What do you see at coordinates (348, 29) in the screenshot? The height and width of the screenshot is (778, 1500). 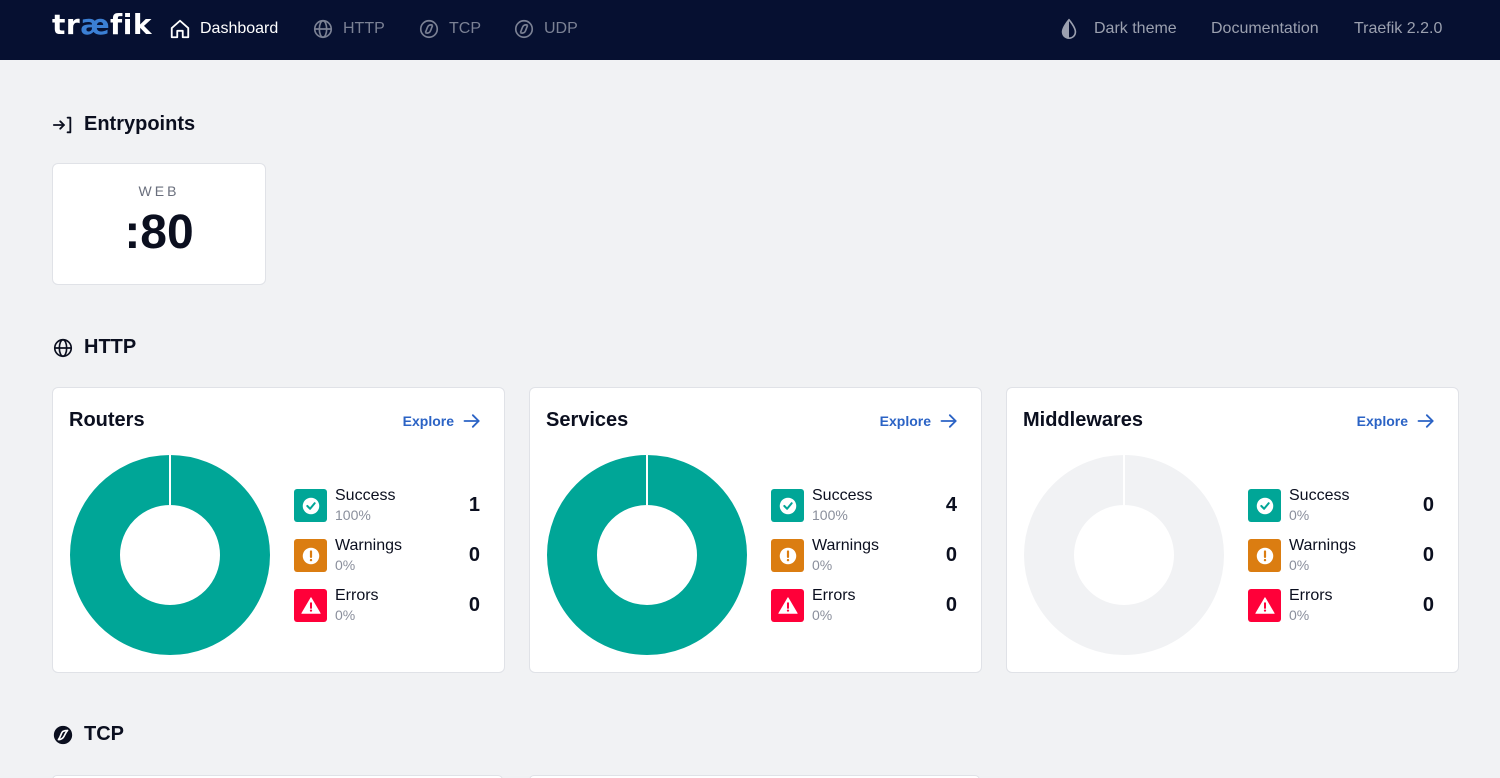 I see `nav-item-http: HTTP` at bounding box center [348, 29].